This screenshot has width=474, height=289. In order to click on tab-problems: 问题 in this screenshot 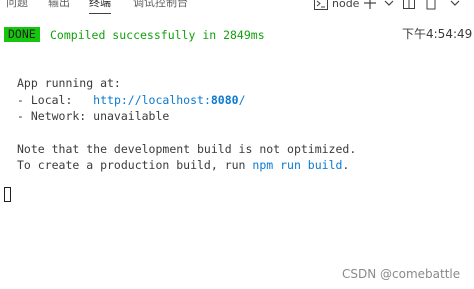, I will do `click(17, 7)`.